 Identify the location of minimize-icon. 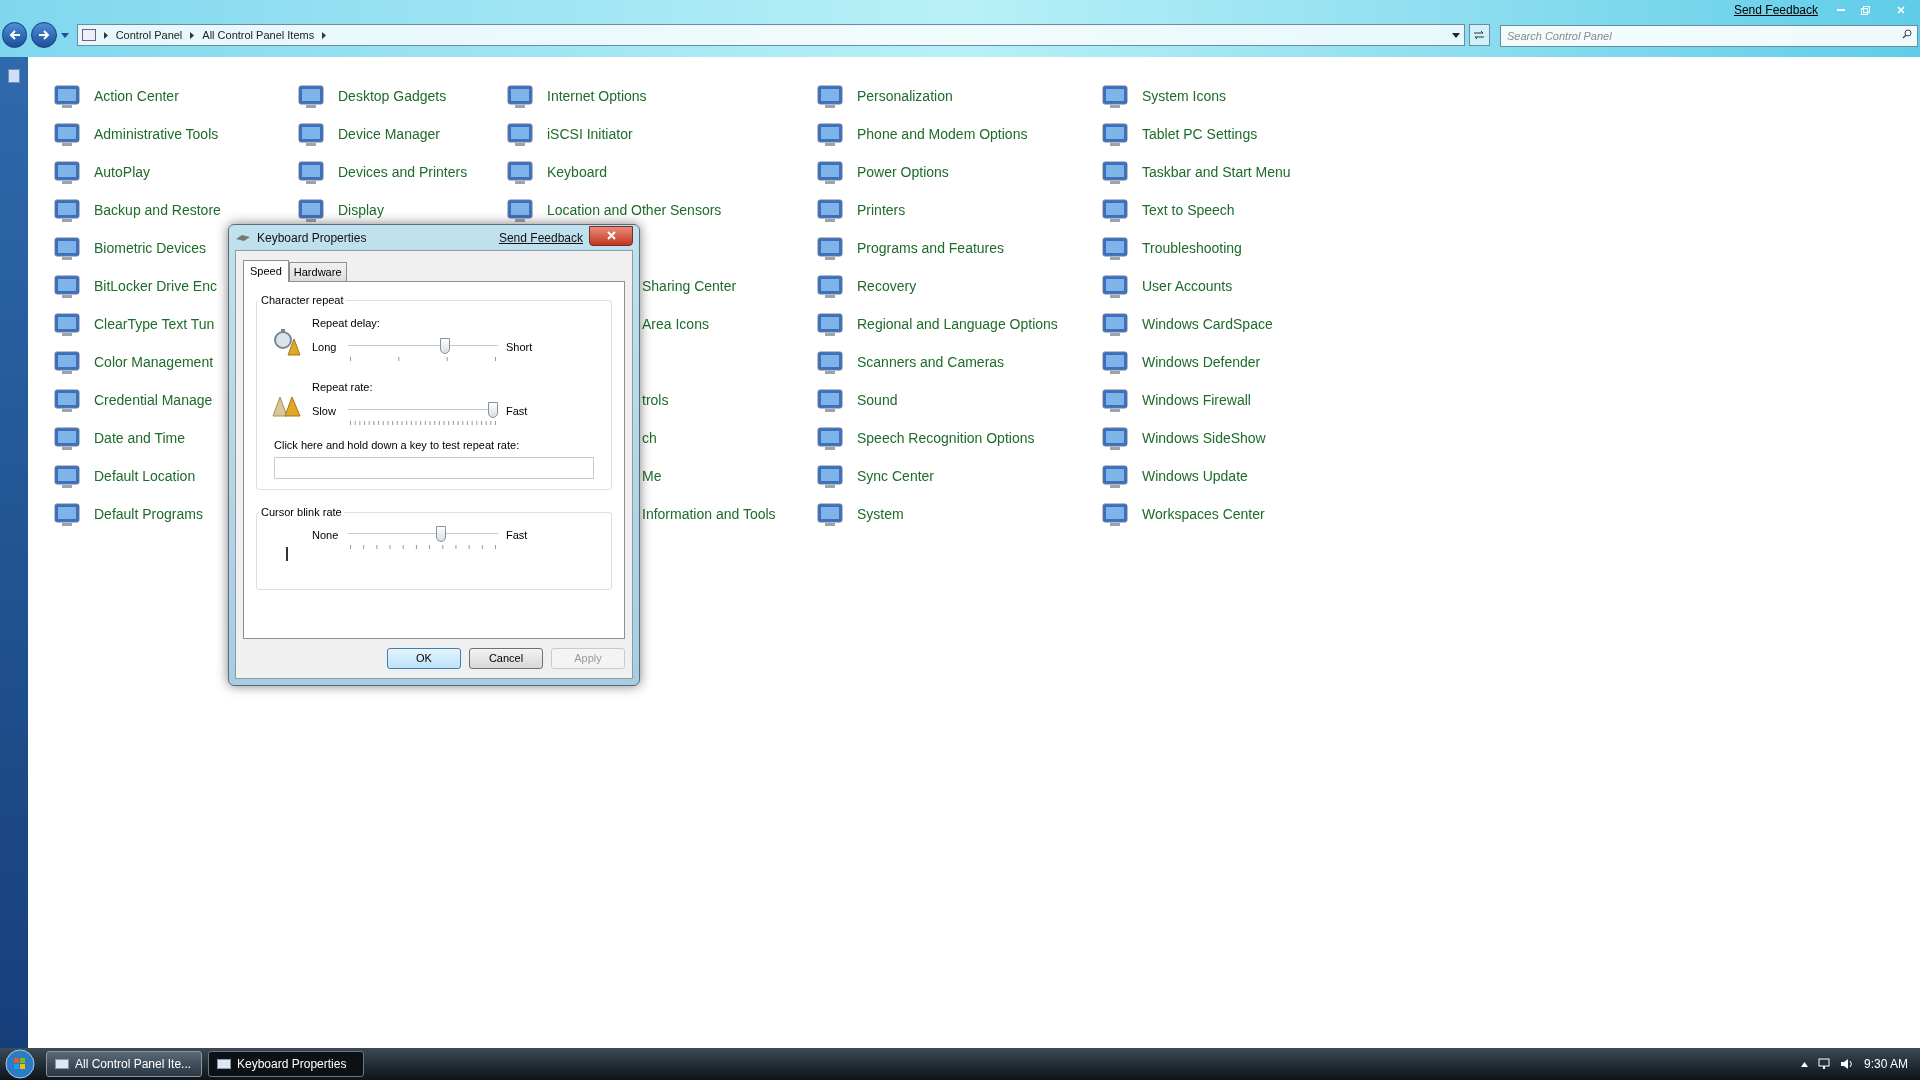
(1841, 10).